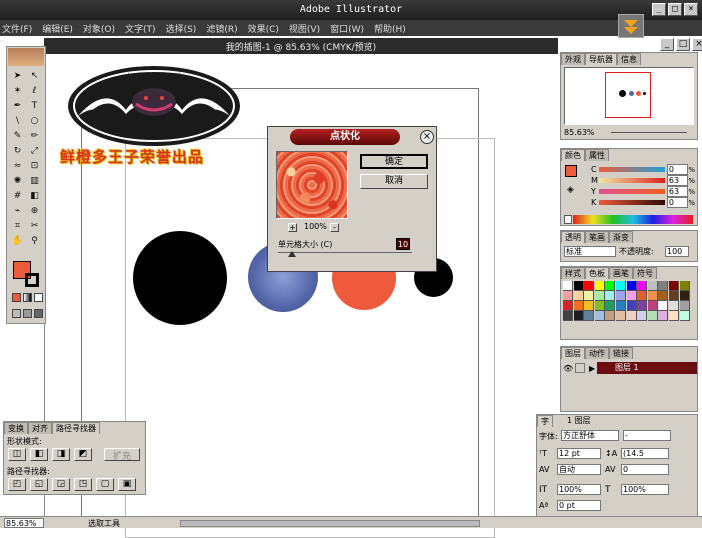 This screenshot has height=538, width=702. Describe the element at coordinates (17, 136) in the screenshot. I see `paintbrush-tool-icon: ✎` at that location.